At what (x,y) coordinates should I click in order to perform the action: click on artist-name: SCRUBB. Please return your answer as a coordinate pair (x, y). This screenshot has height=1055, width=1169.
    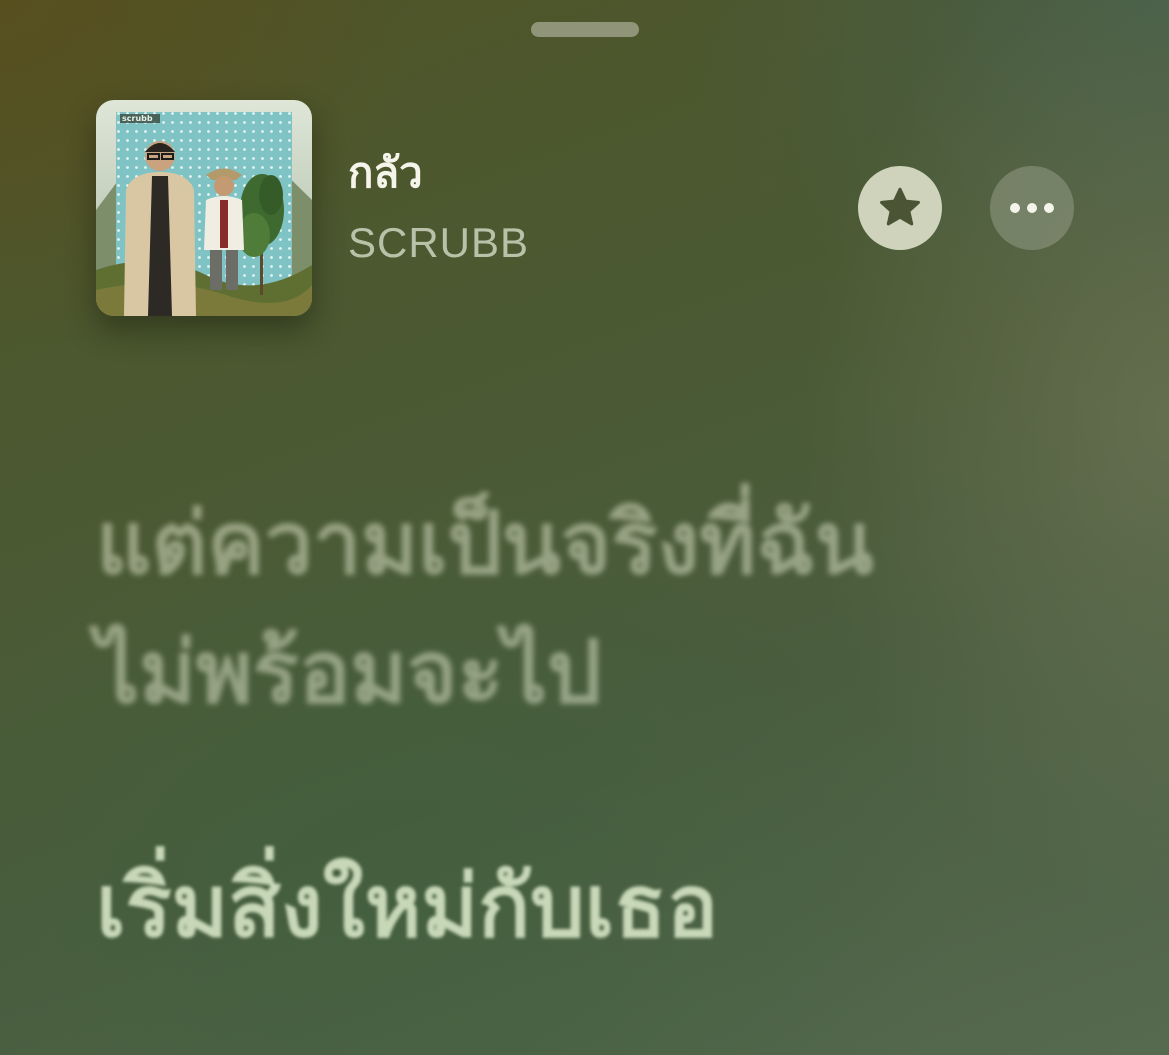
    Looking at the image, I should click on (438, 243).